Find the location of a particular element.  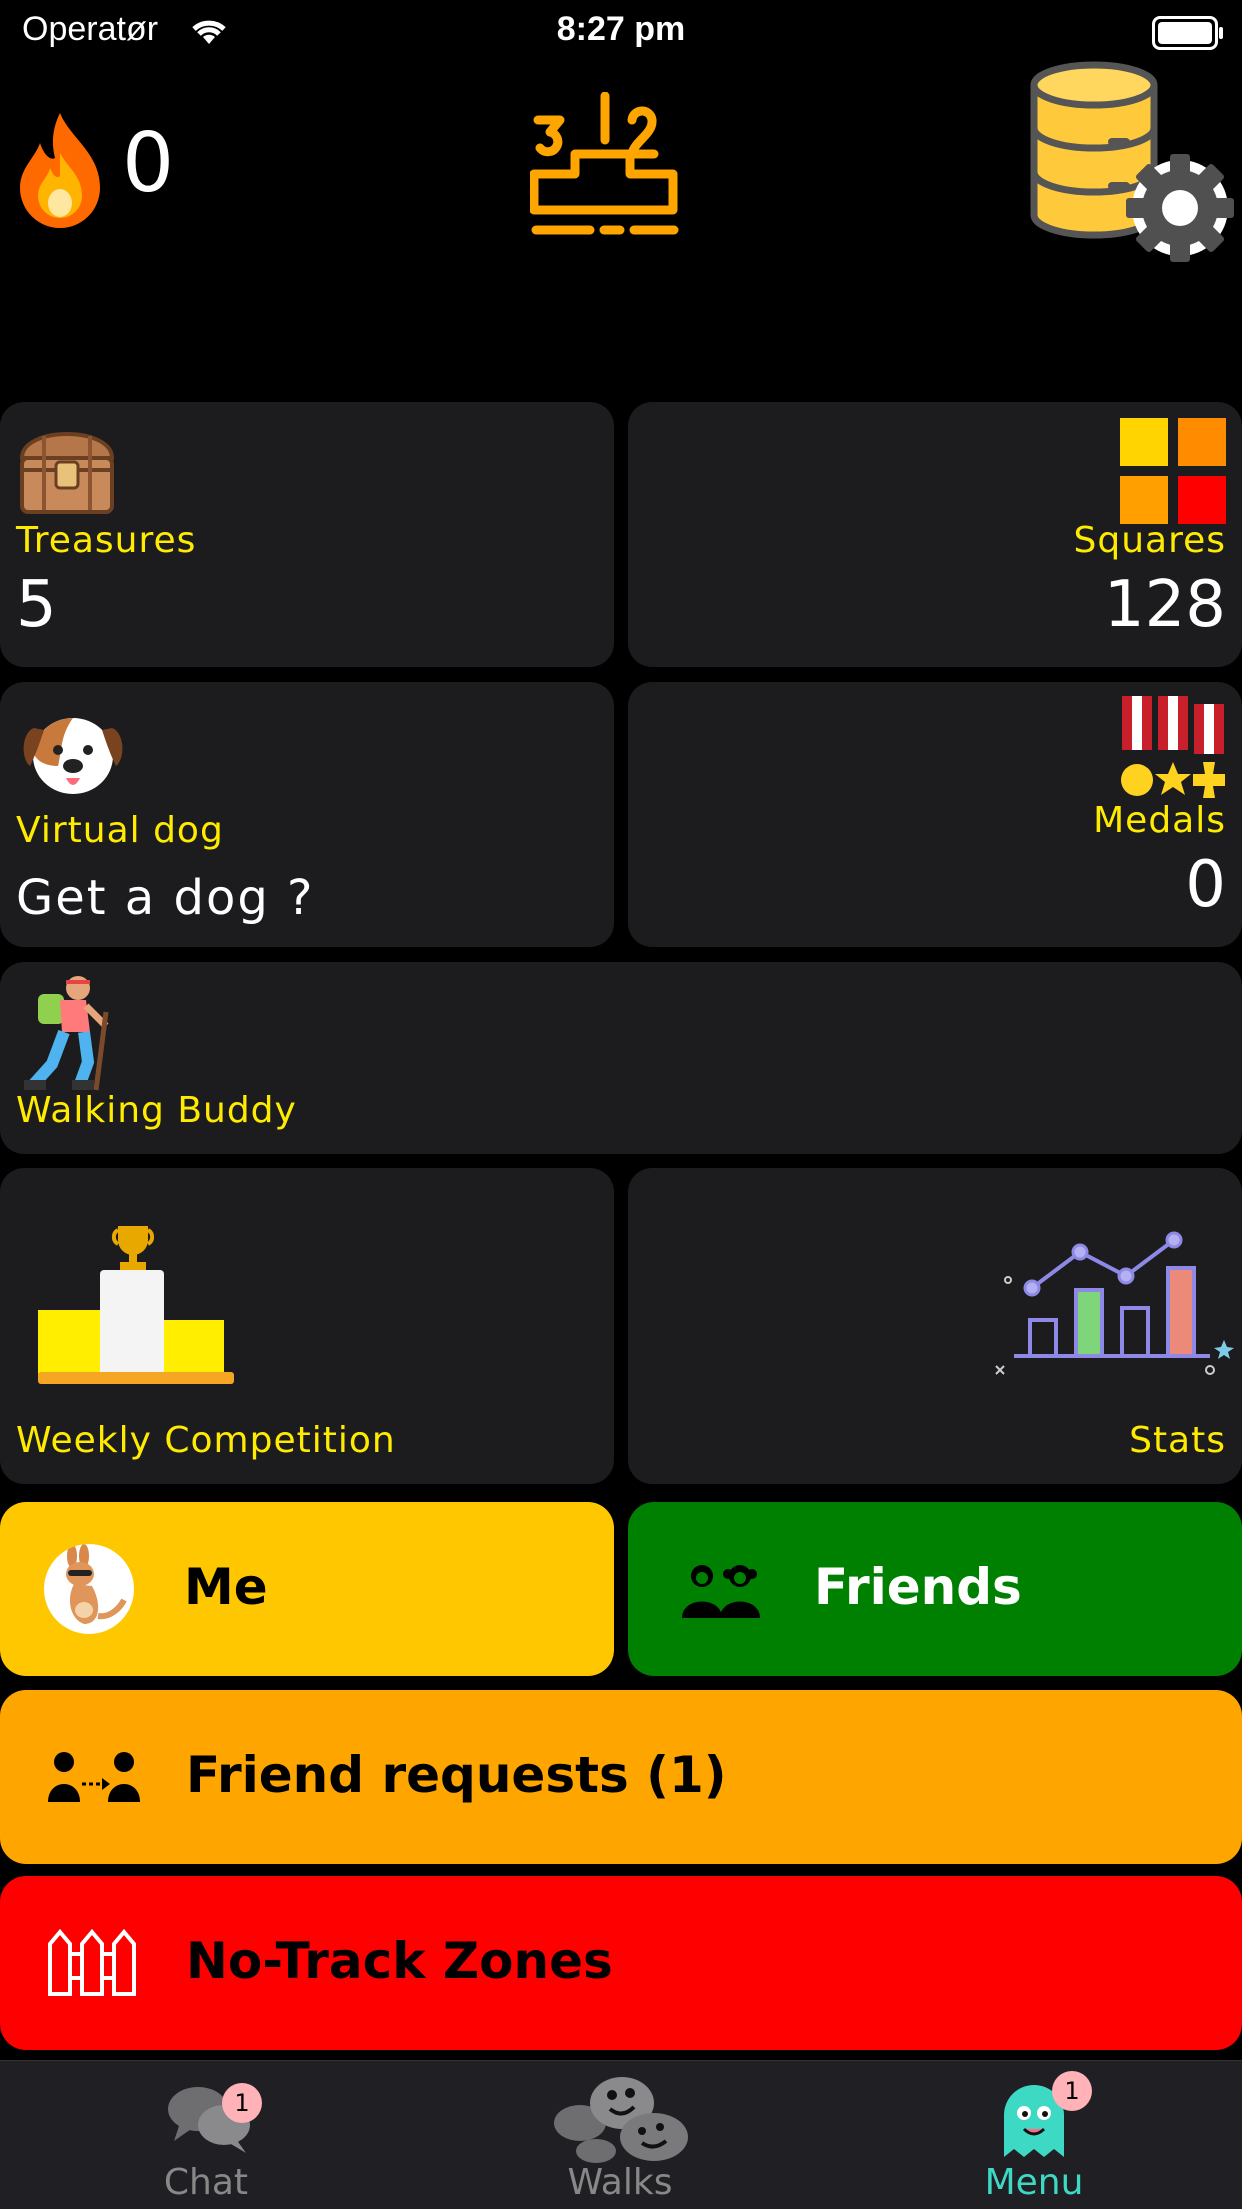

virtual-dog-label: Virtual dog is located at coordinates (120, 830).